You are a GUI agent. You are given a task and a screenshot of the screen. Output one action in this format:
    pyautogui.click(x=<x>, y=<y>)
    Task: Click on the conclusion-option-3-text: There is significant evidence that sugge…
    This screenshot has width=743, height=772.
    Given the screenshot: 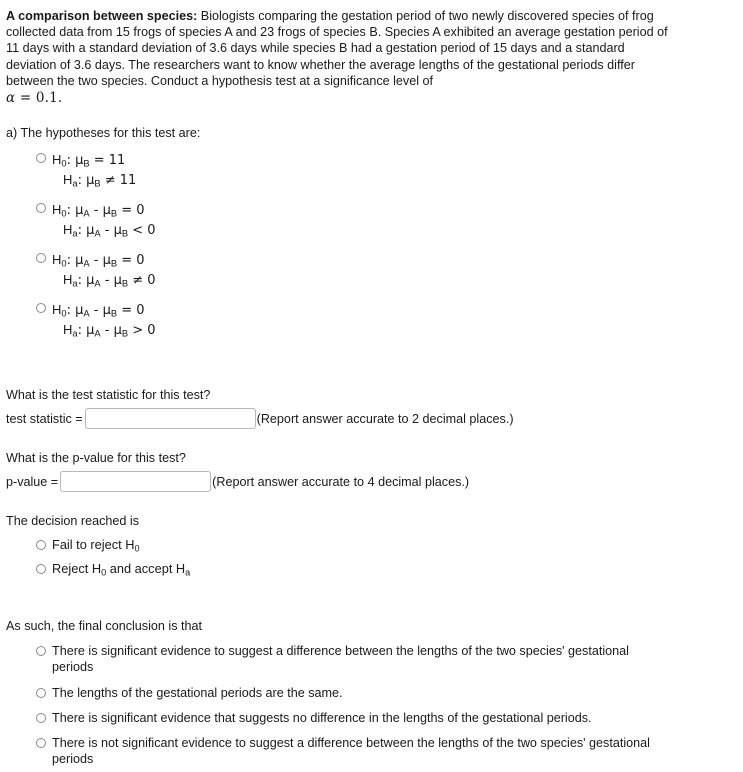 What is the action you would take?
    pyautogui.click(x=322, y=717)
    